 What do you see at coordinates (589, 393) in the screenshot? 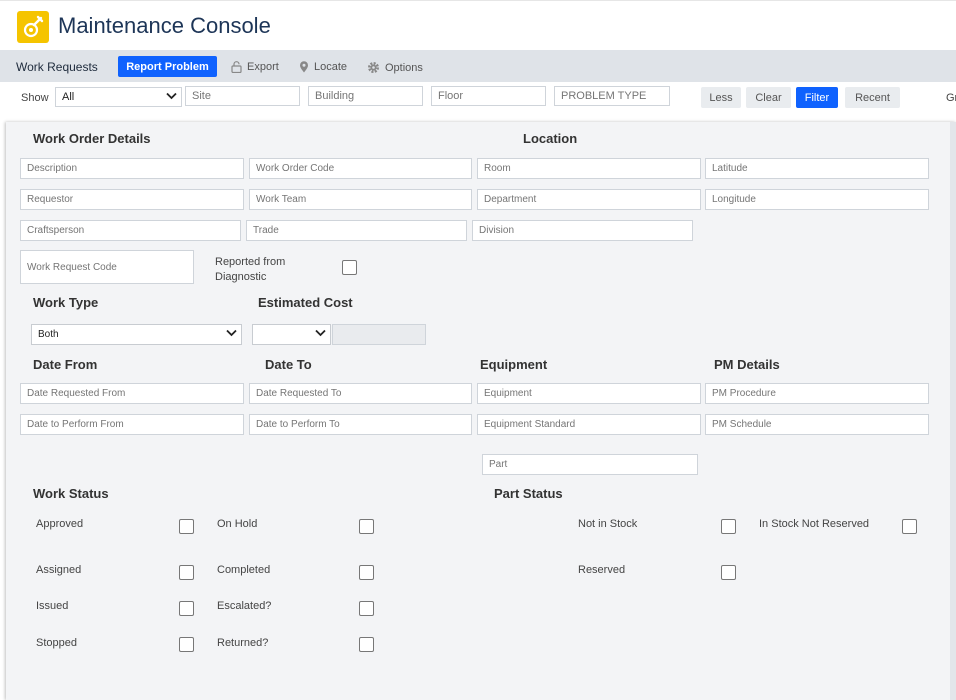
I see `equipment-field` at bounding box center [589, 393].